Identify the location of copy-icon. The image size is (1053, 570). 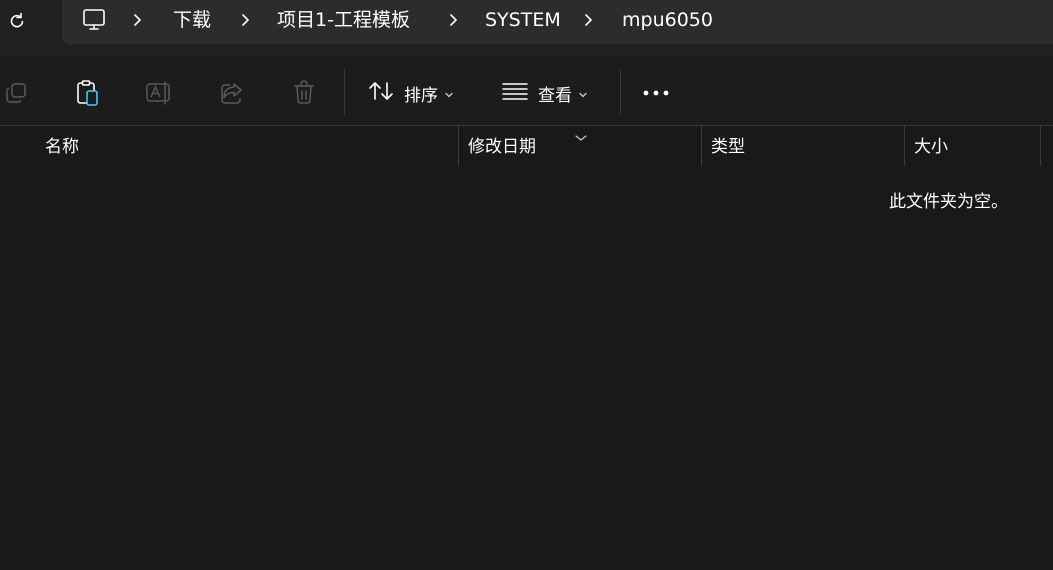
(16, 93).